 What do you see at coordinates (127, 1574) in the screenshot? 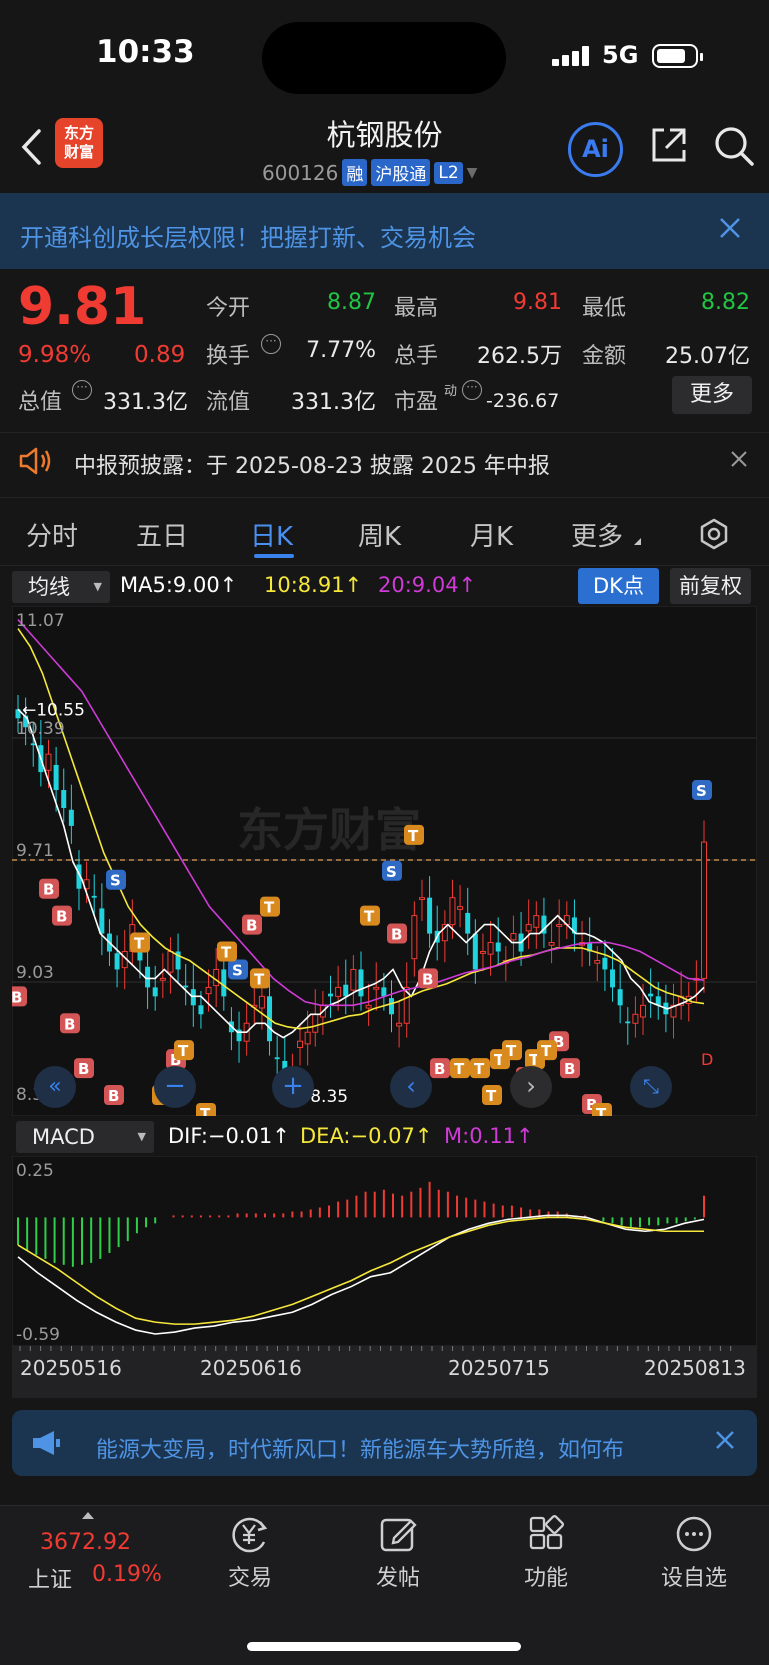
I see `index-change: 0.19%` at bounding box center [127, 1574].